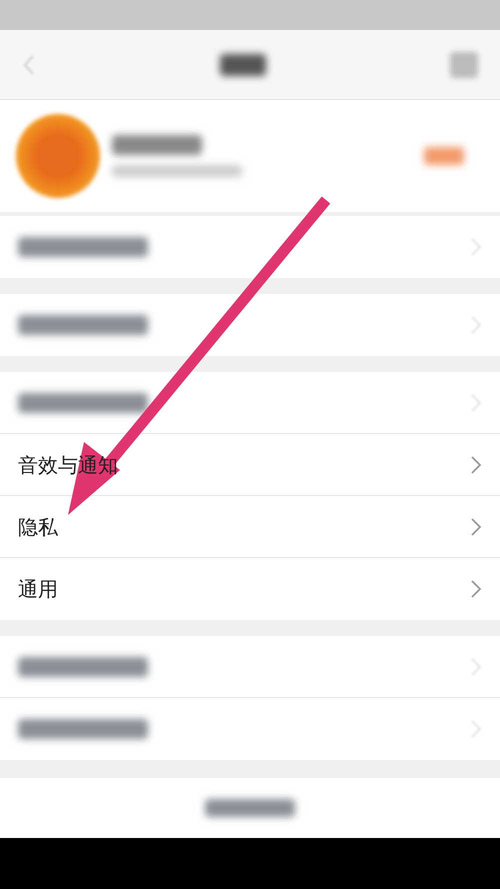 The width and height of the screenshot is (500, 889). Describe the element at coordinates (444, 156) in the screenshot. I see `blurred-badge` at that location.